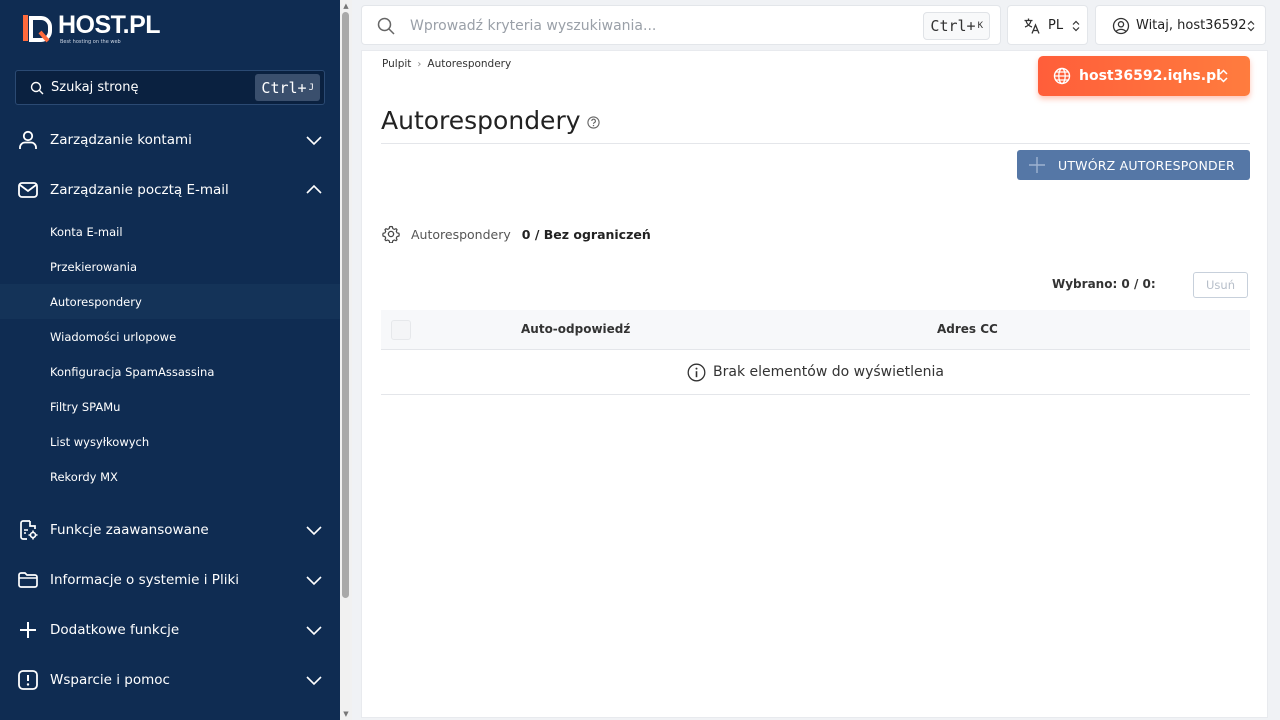  Describe the element at coordinates (1150, 76) in the screenshot. I see `domain-name: host36592.iqhs.pl` at that location.